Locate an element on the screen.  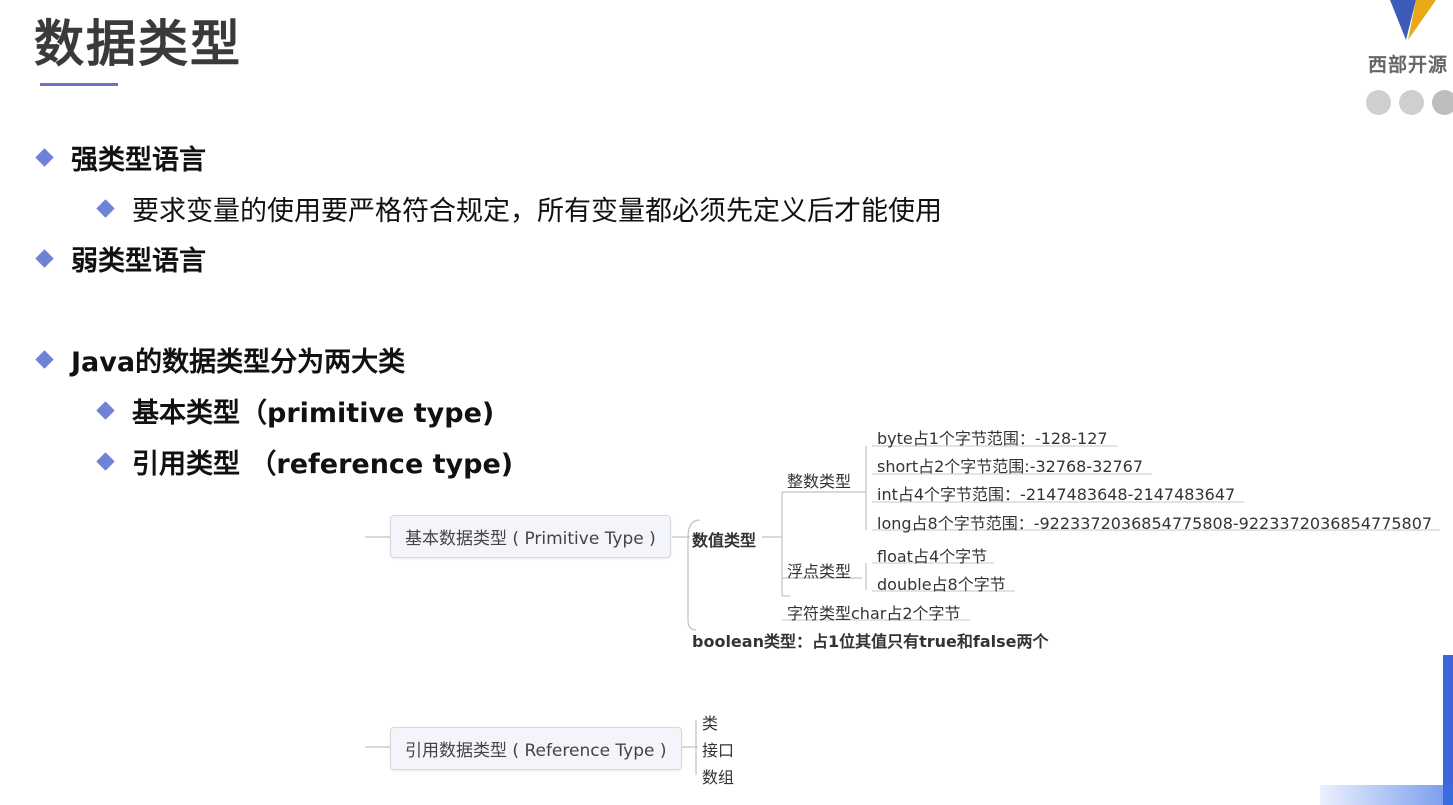
mindmap-reference-root: 引用数据类型 ( Reference Type ) is located at coordinates (536, 748).